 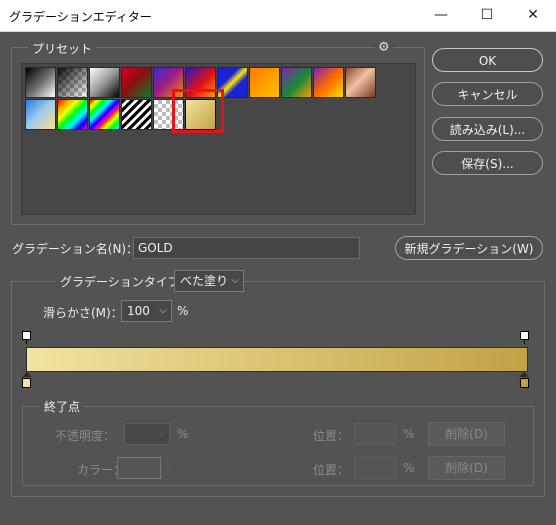 I want to click on smoothness-label: 滑らかさ(M)：, so click(x=83, y=313).